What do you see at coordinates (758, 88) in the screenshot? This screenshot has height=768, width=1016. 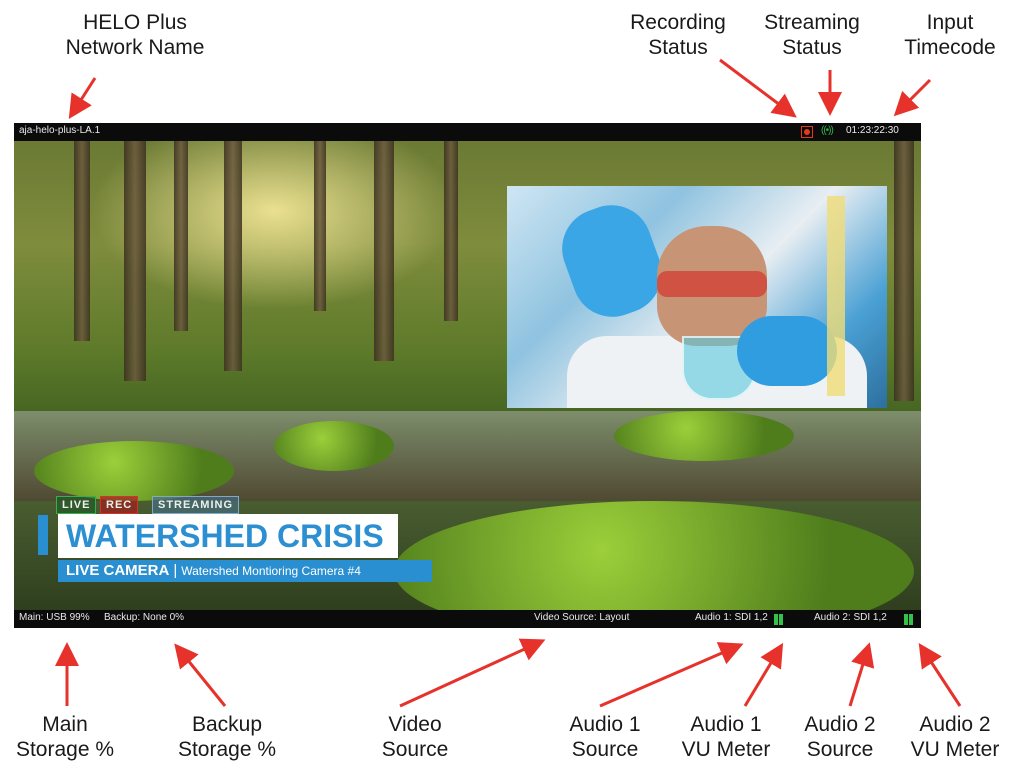 I see `arrow-recording-status` at bounding box center [758, 88].